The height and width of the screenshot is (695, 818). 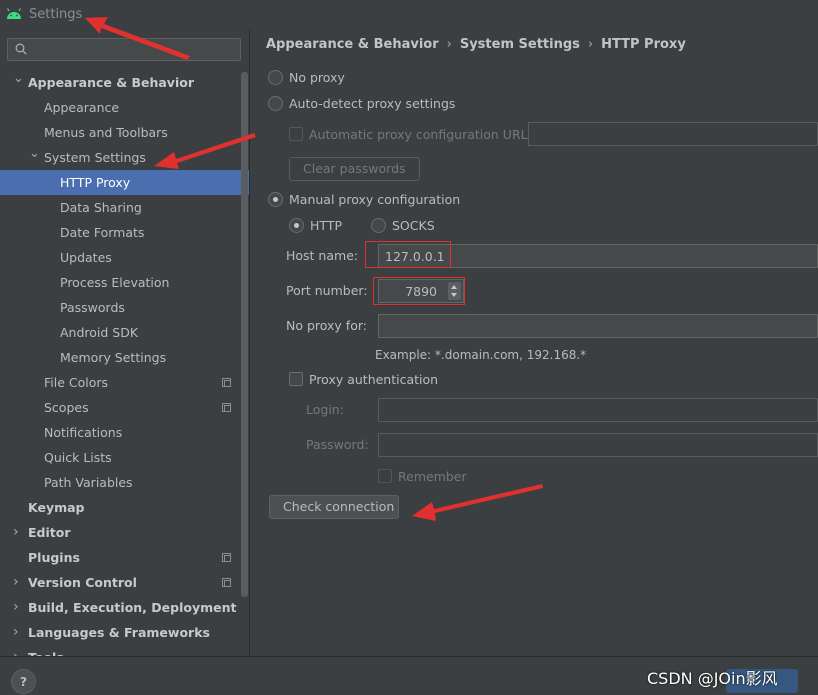 I want to click on help-button: ?, so click(x=23, y=681).